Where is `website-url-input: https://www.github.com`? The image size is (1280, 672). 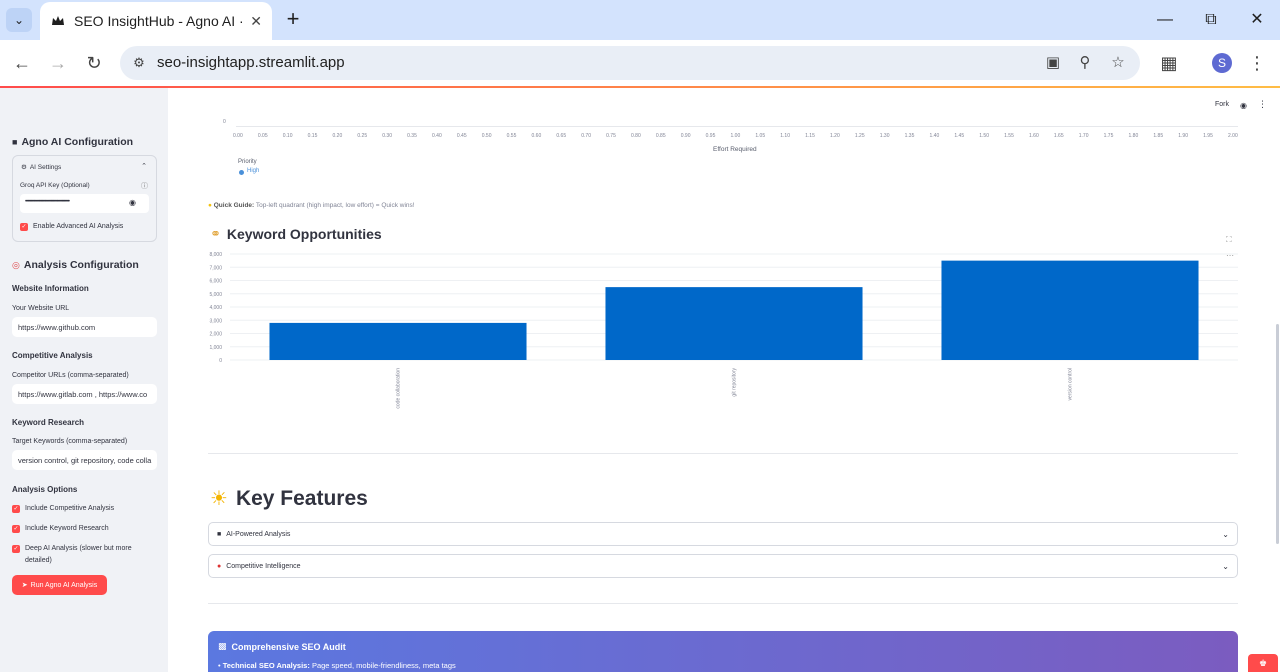 website-url-input: https://www.github.com is located at coordinates (84, 327).